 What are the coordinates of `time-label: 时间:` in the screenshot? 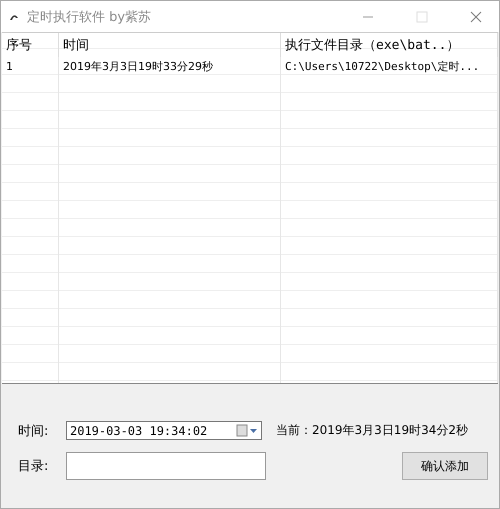 It's located at (34, 431).